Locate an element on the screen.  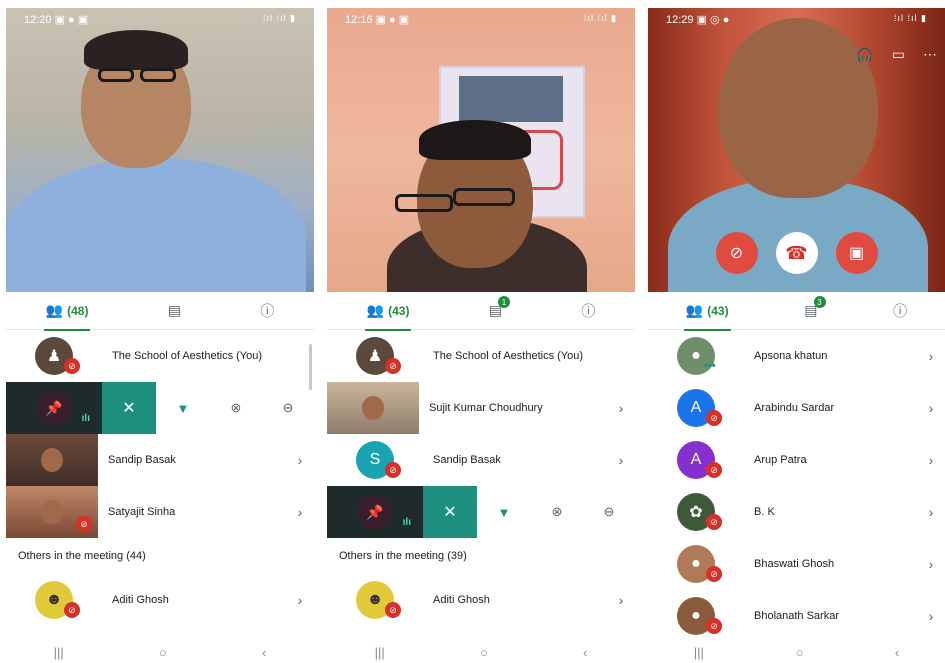
chat-badge: 3 is located at coordinates (819, 302).